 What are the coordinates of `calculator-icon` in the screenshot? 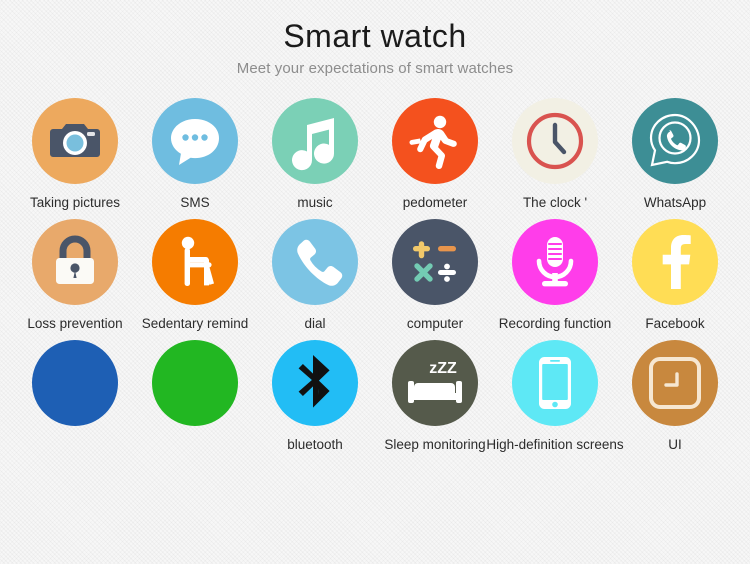 It's located at (435, 262).